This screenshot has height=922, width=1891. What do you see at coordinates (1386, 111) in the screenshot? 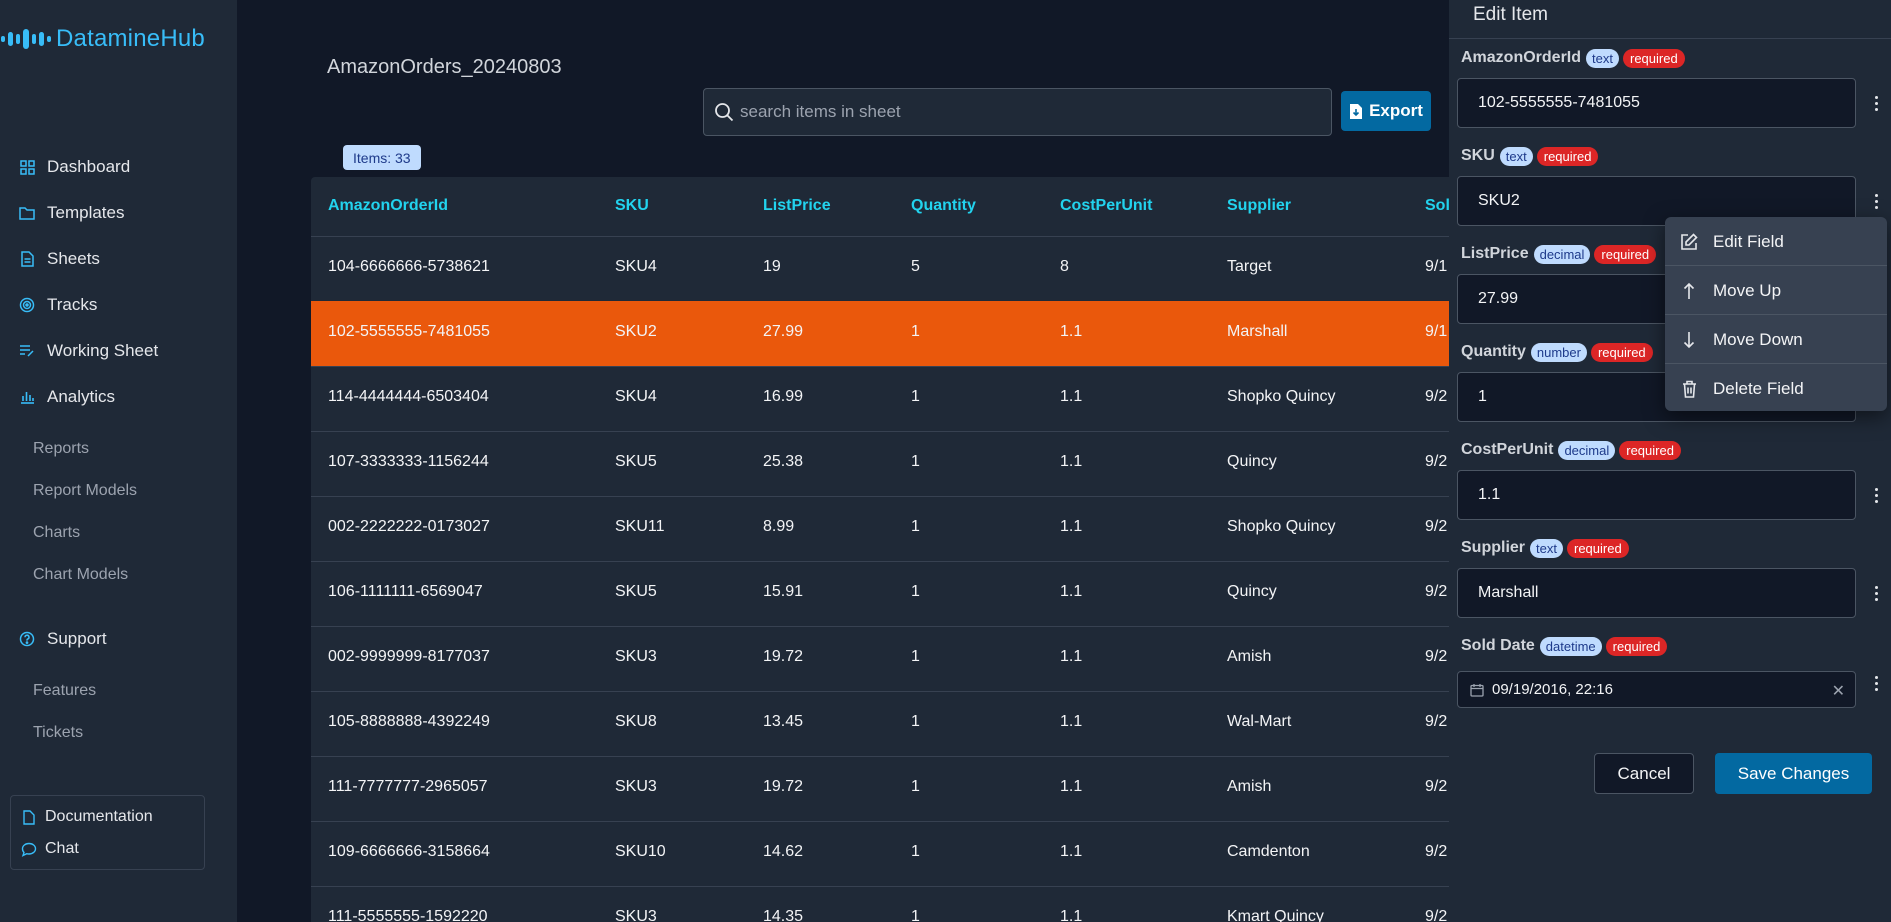
I see `export-button: Export` at bounding box center [1386, 111].